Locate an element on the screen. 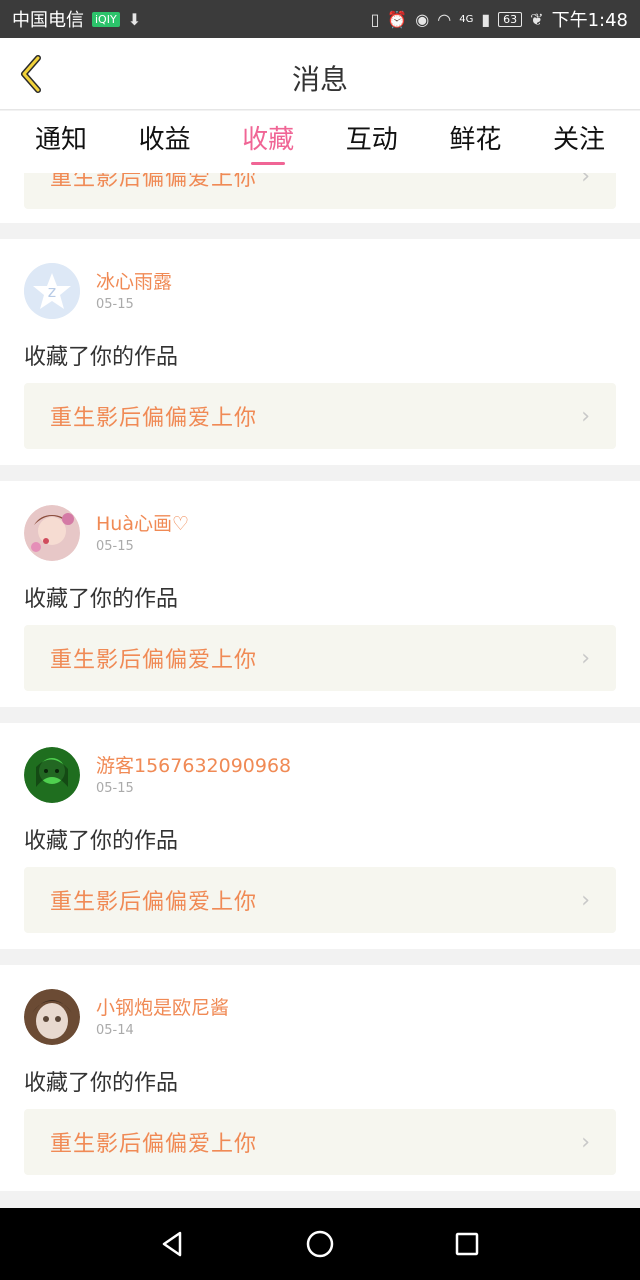  tab-interactions: 互动 is located at coordinates (372, 142).